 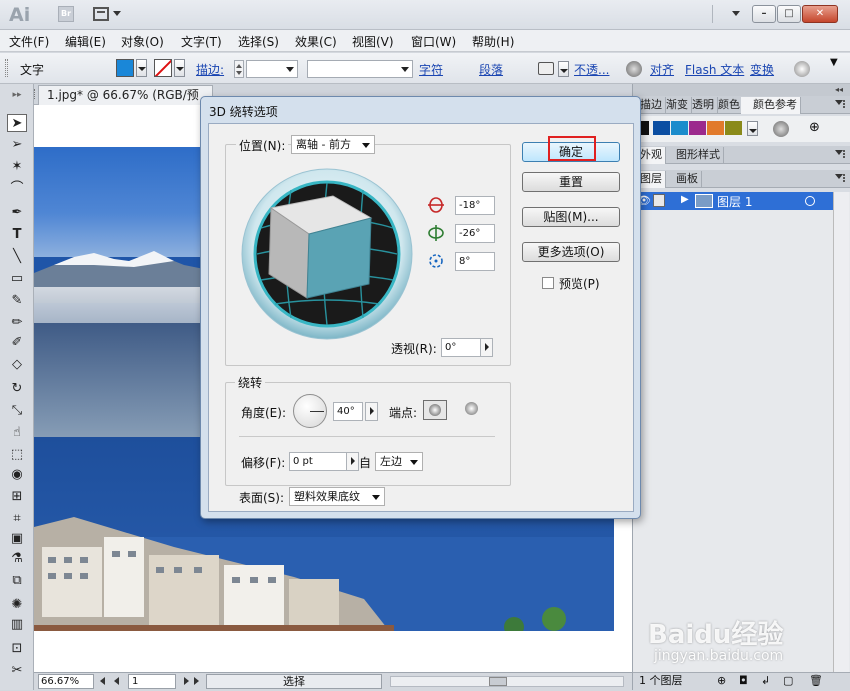 What do you see at coordinates (17, 519) in the screenshot?
I see `mesh-tool-icon: ⌗` at bounding box center [17, 519].